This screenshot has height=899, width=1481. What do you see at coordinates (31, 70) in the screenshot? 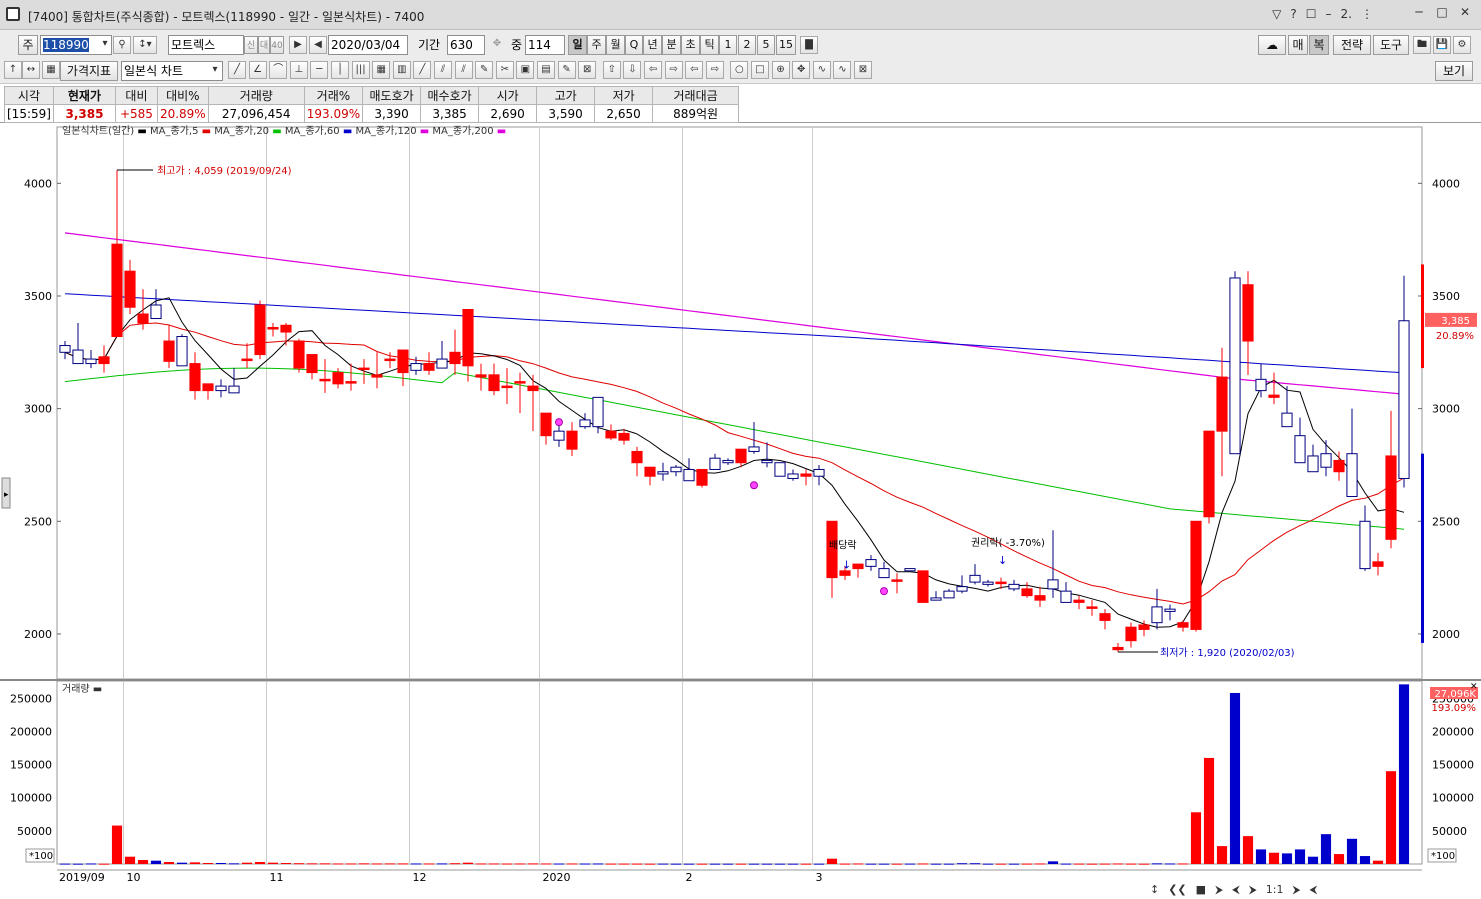
I see `hscroll-icon: ↔` at bounding box center [31, 70].